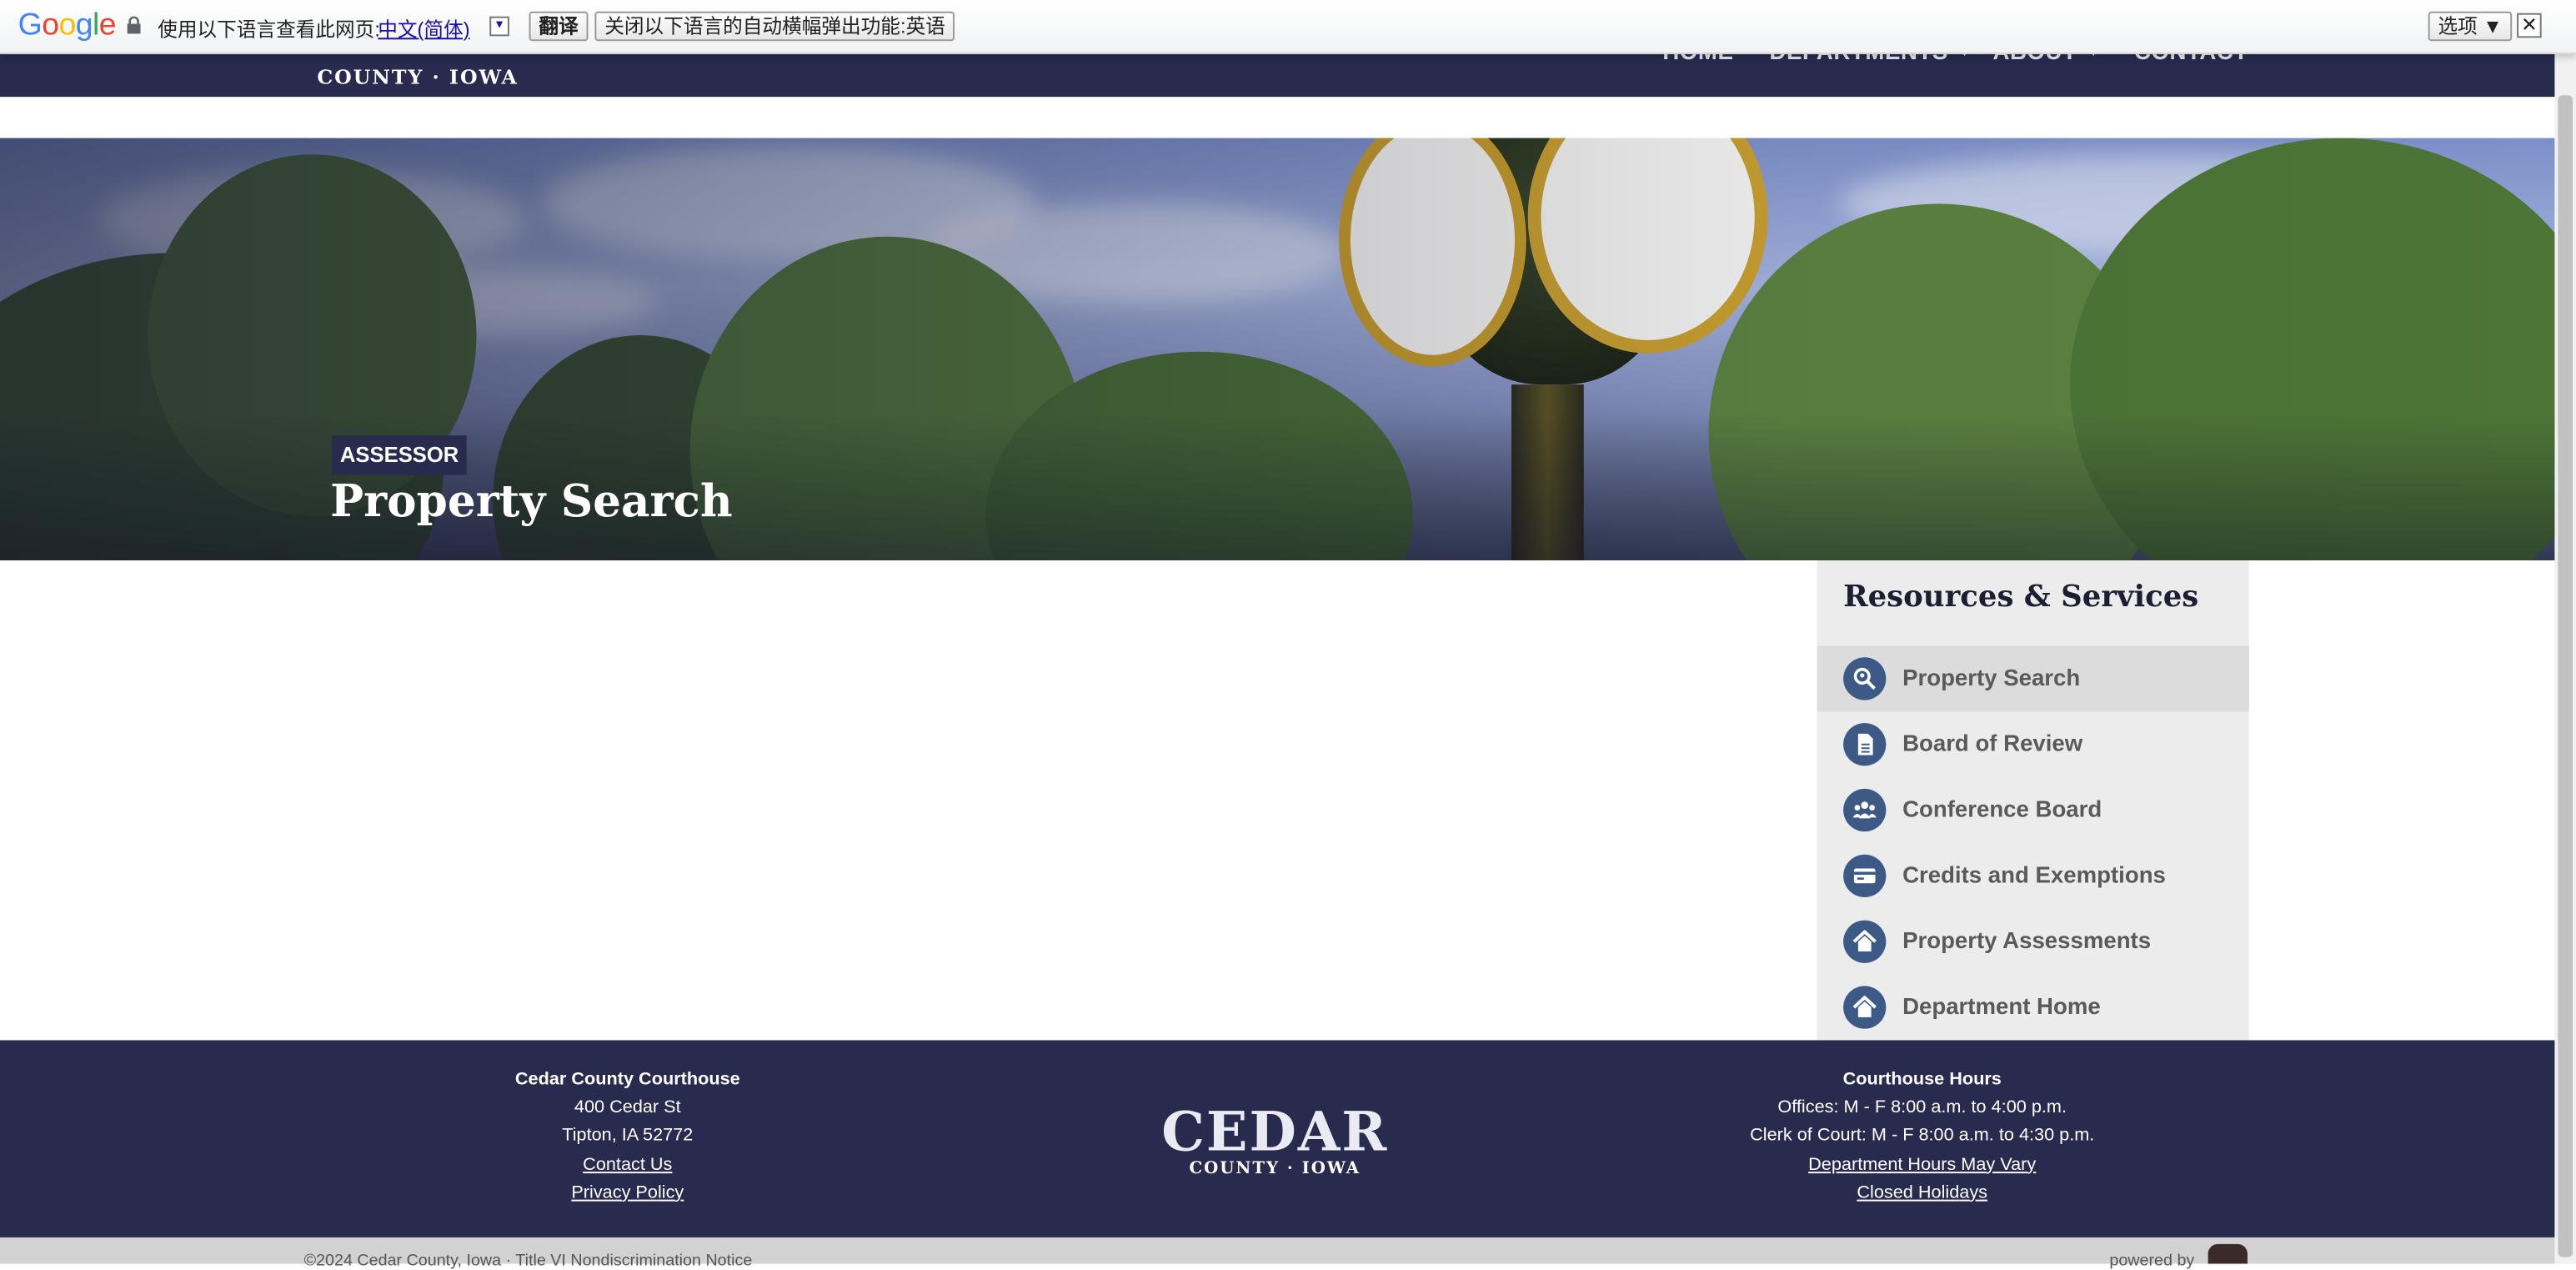  I want to click on logo-subtitle: COUNTY · IOWA, so click(418, 77).